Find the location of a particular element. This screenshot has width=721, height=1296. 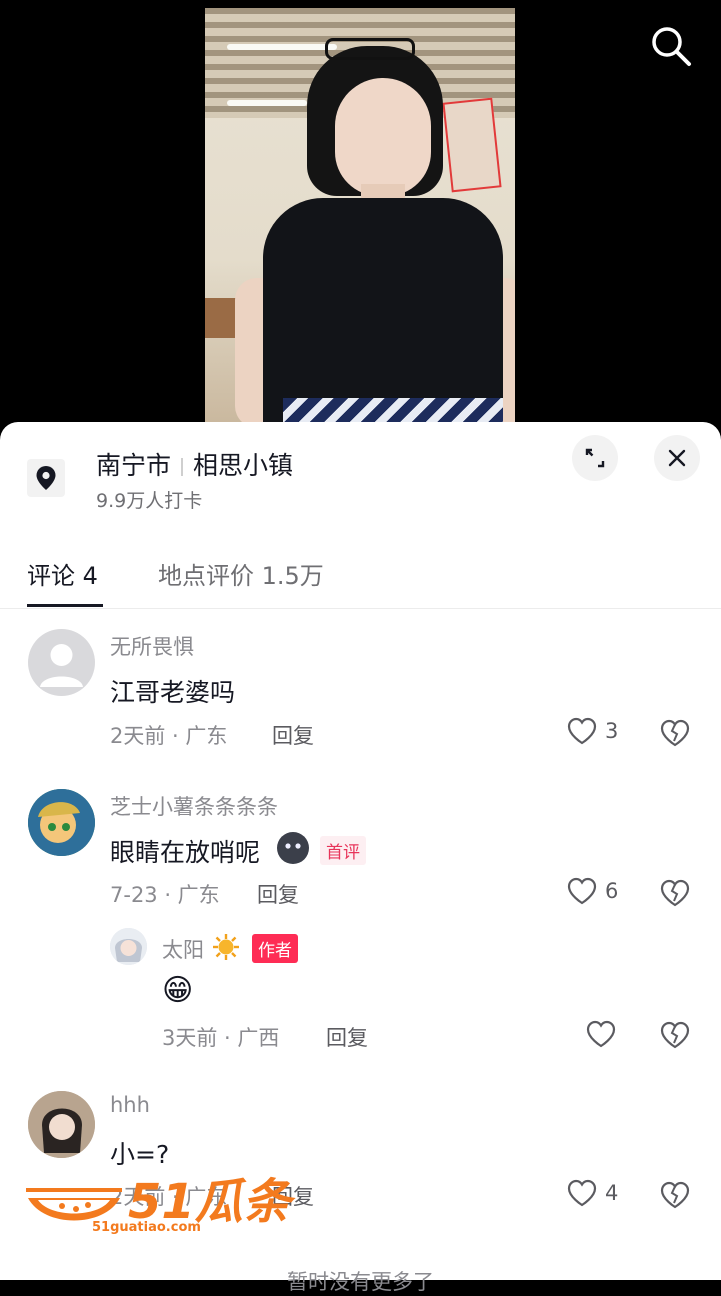

tab-comments: 评论 4 is located at coordinates (62, 573).